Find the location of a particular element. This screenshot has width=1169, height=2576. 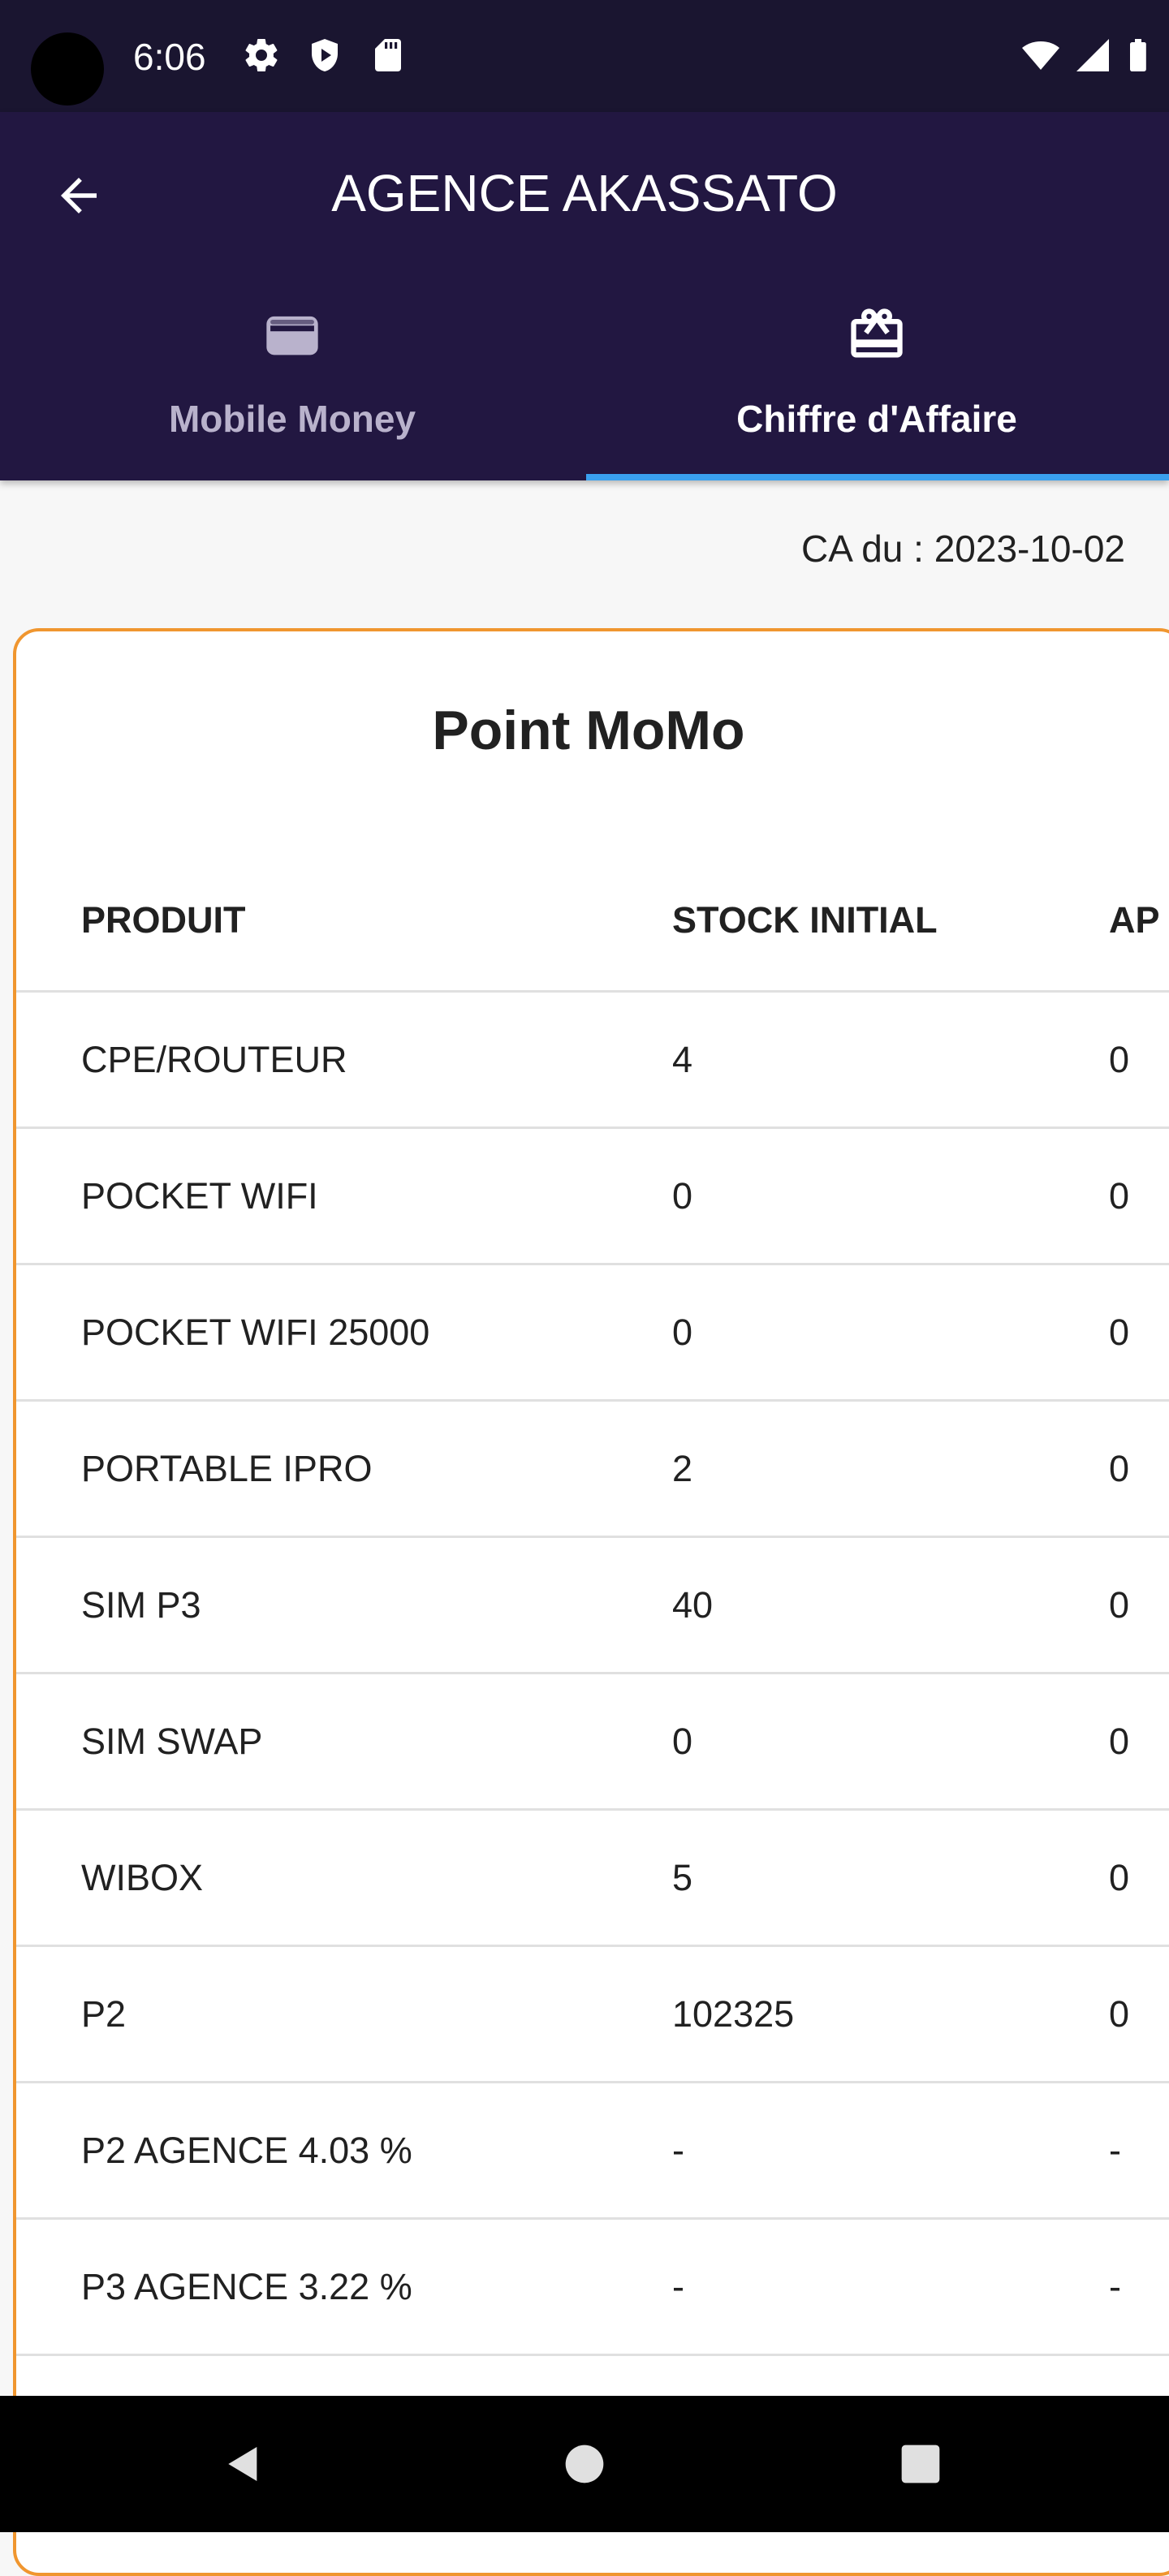

cell-product: SIM P3 is located at coordinates (141, 1605).